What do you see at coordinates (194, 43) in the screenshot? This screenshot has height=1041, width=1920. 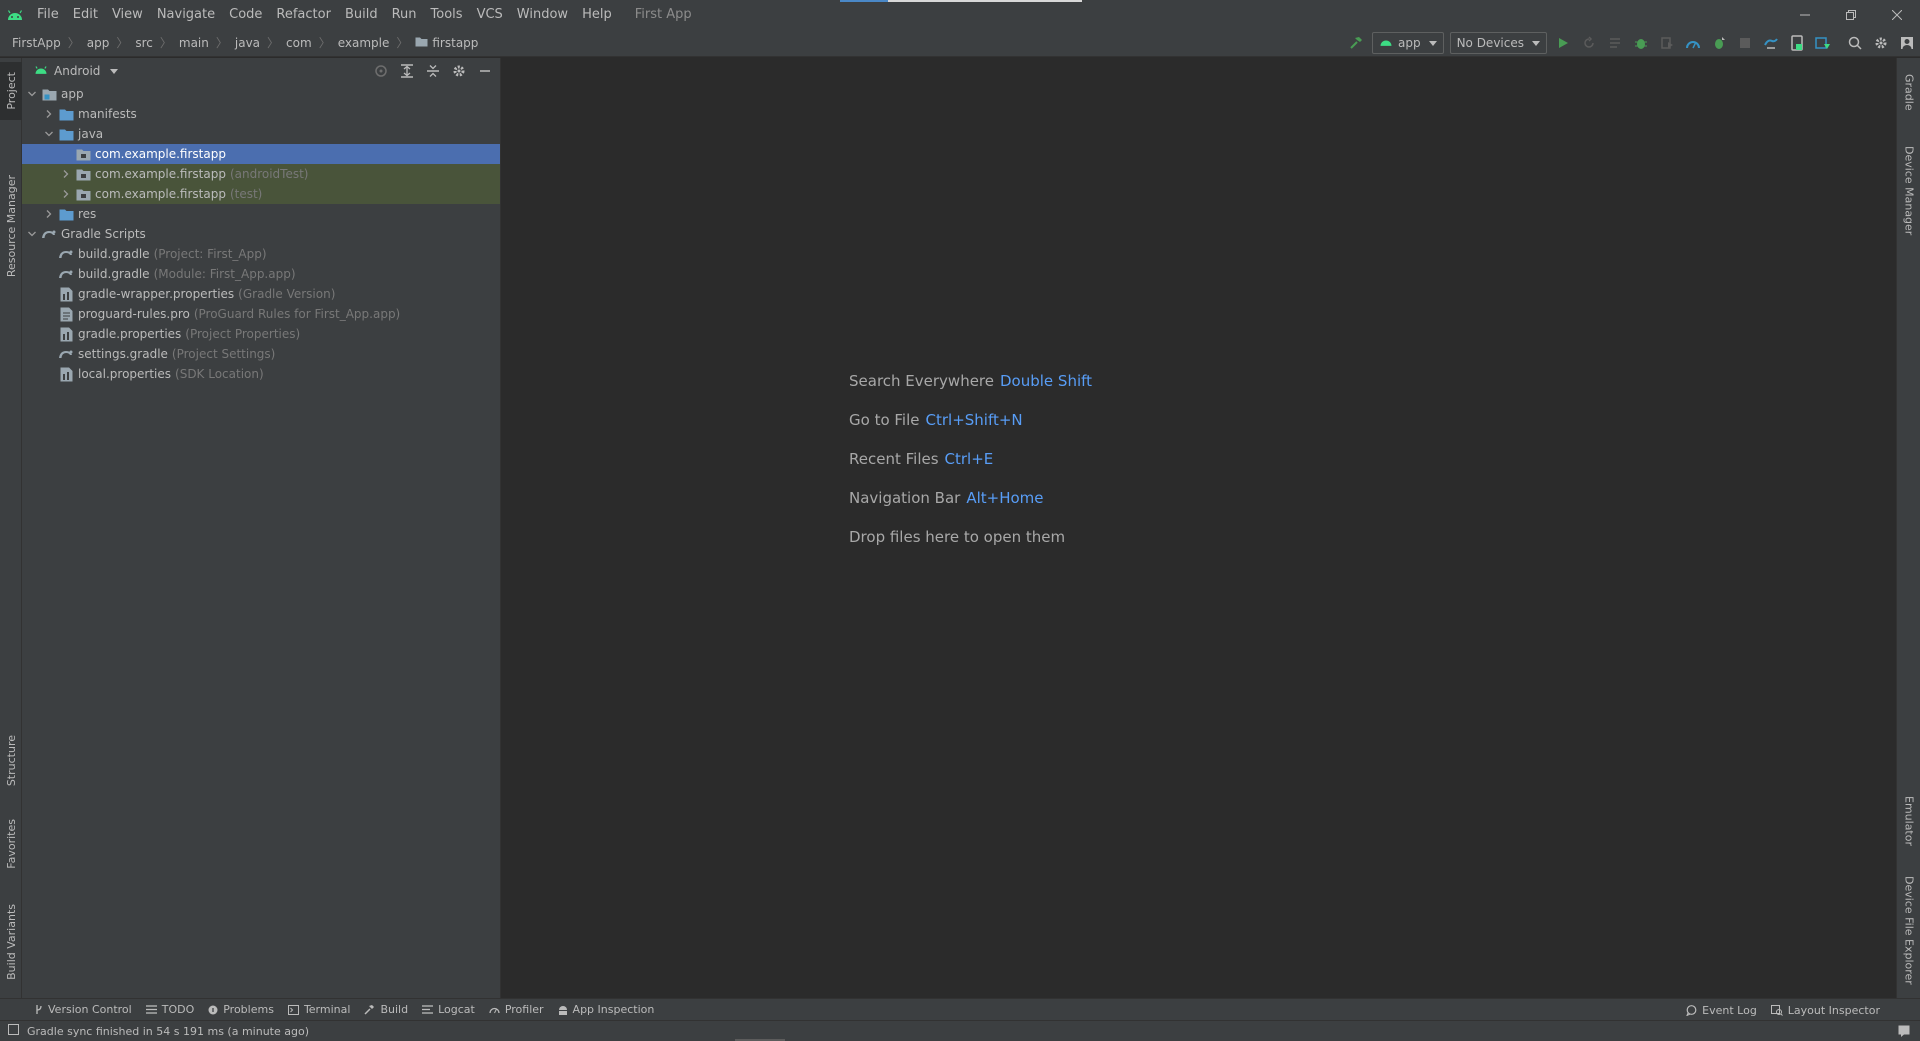 I see `breadcrumb-item: main` at bounding box center [194, 43].